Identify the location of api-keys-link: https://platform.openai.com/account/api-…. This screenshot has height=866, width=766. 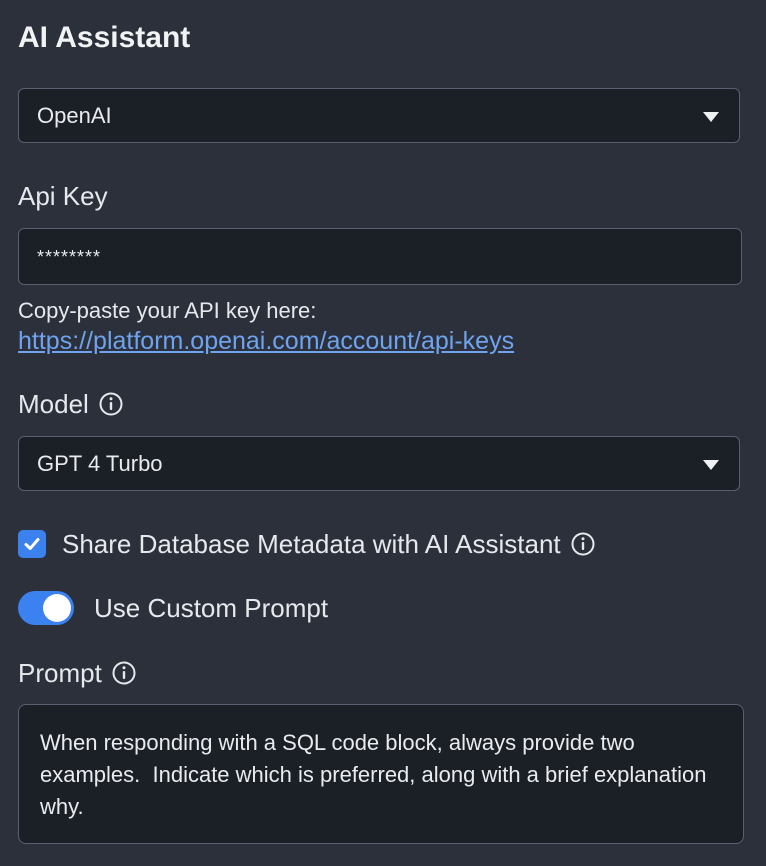
(266, 341).